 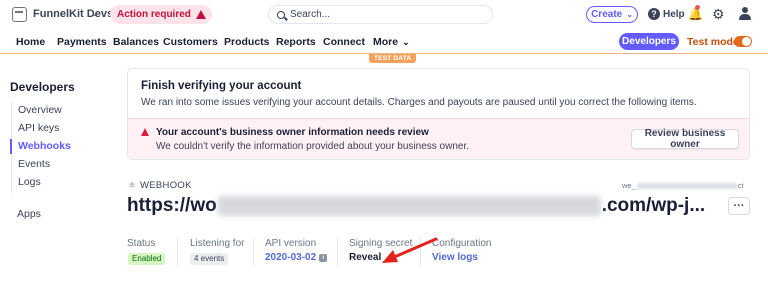 I want to click on action-required-label: Action required, so click(x=154, y=14).